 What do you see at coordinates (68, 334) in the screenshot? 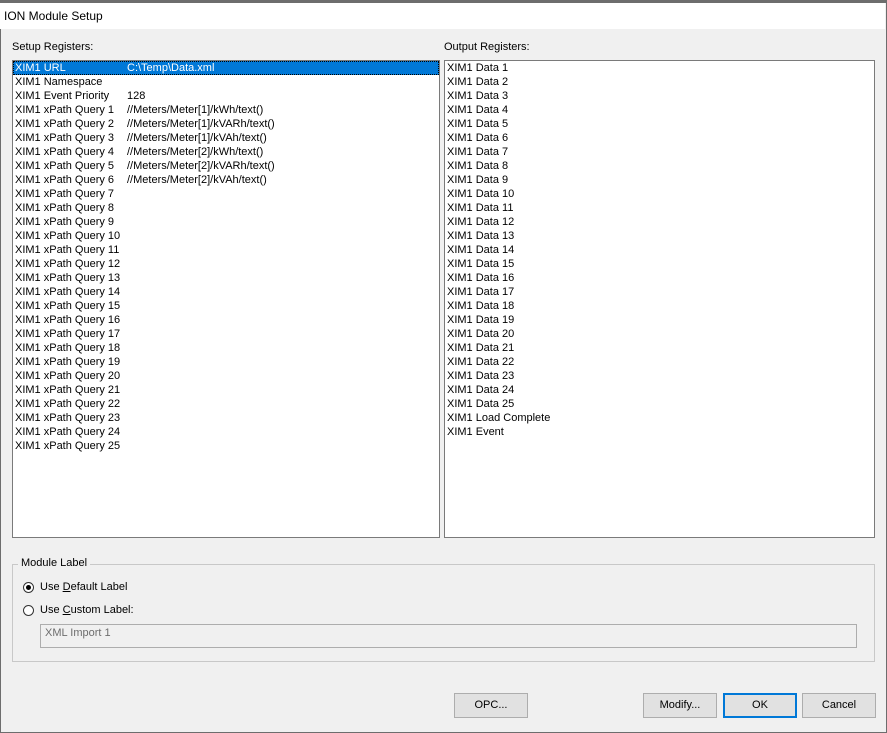
I see `setup-register-name: XIM1 xPath Query 17` at bounding box center [68, 334].